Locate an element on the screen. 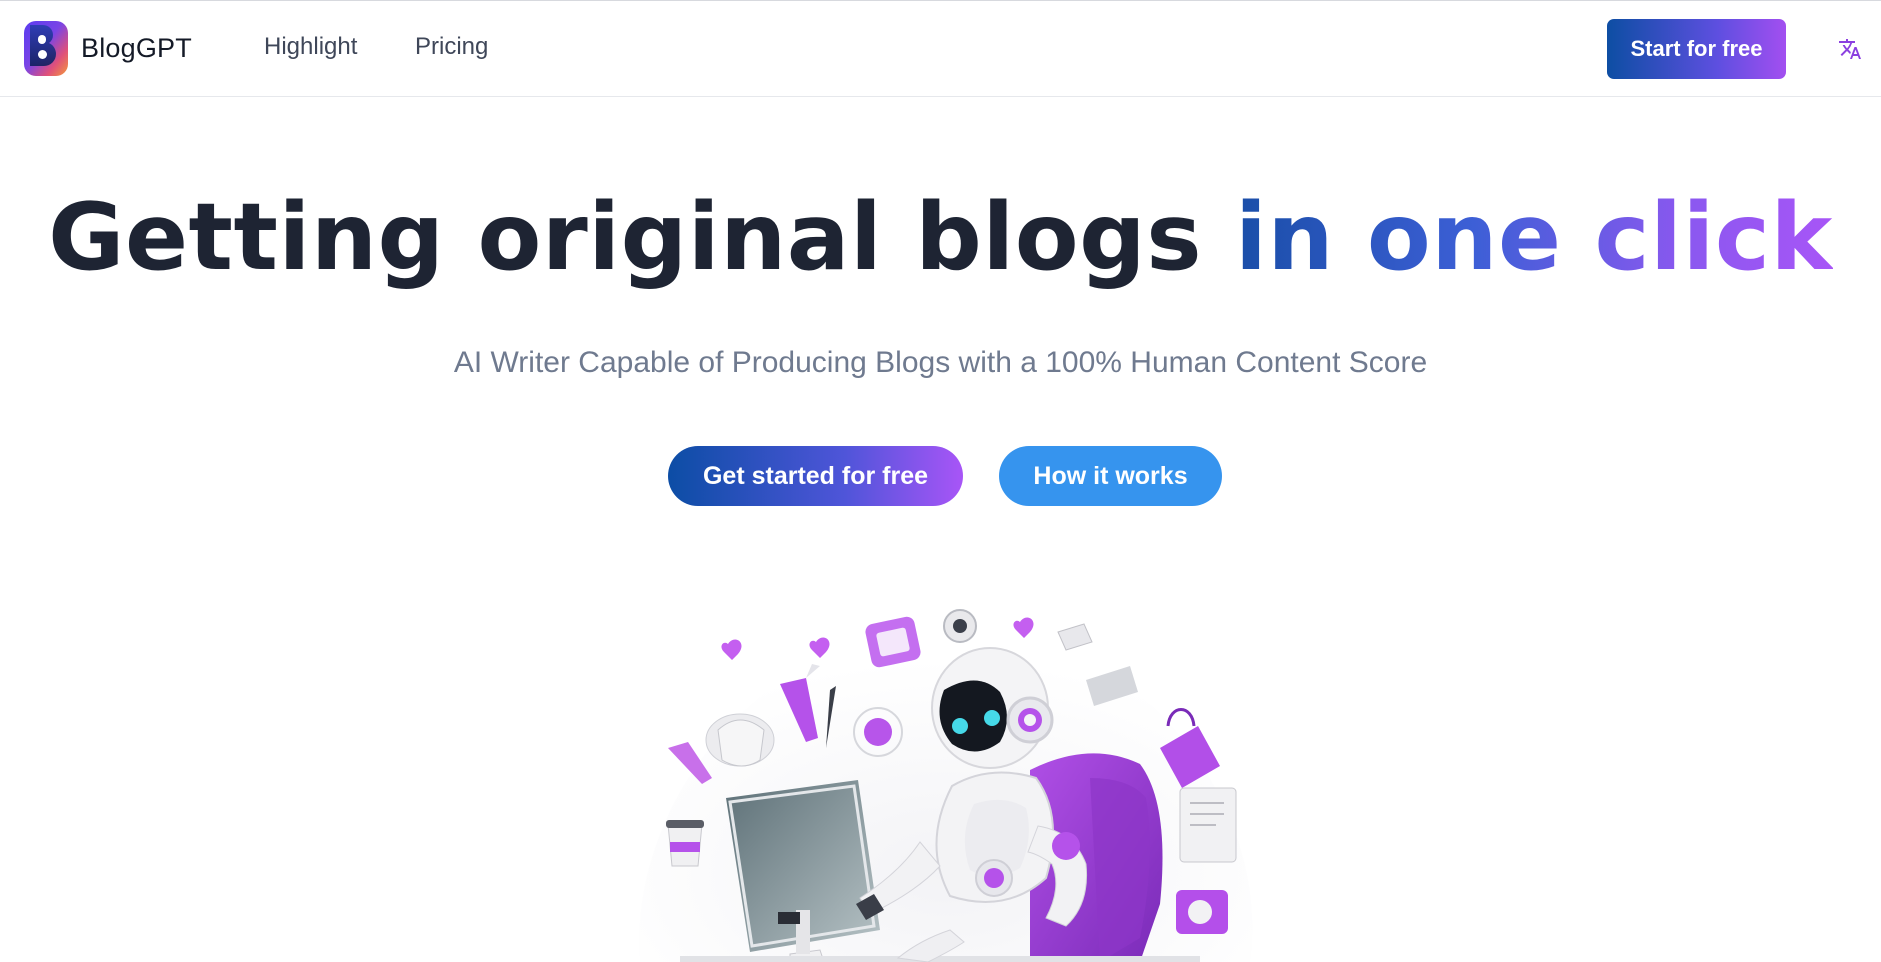 The image size is (1881, 962). start-for-free-button: Start for free is located at coordinates (1696, 49).